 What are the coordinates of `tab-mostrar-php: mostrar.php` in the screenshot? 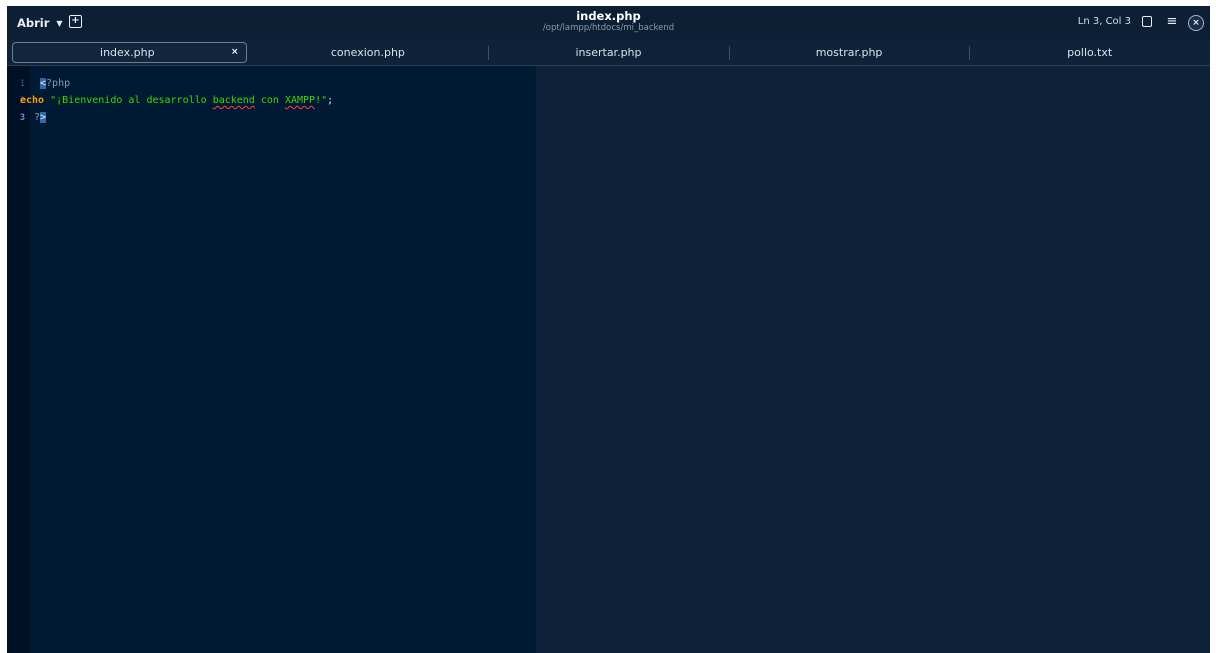 It's located at (849, 52).